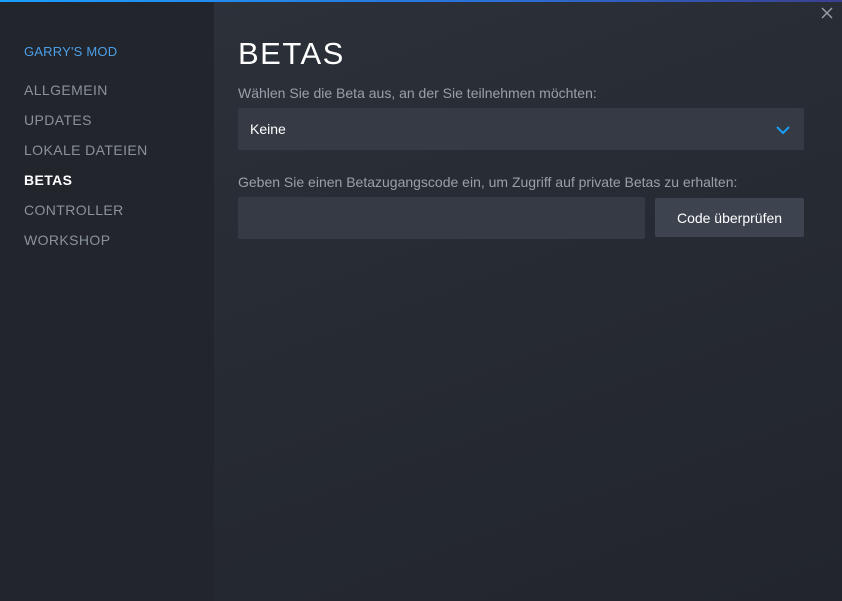  What do you see at coordinates (86, 245) in the screenshot?
I see `sidebar-item-workshop: WORKSHOP` at bounding box center [86, 245].